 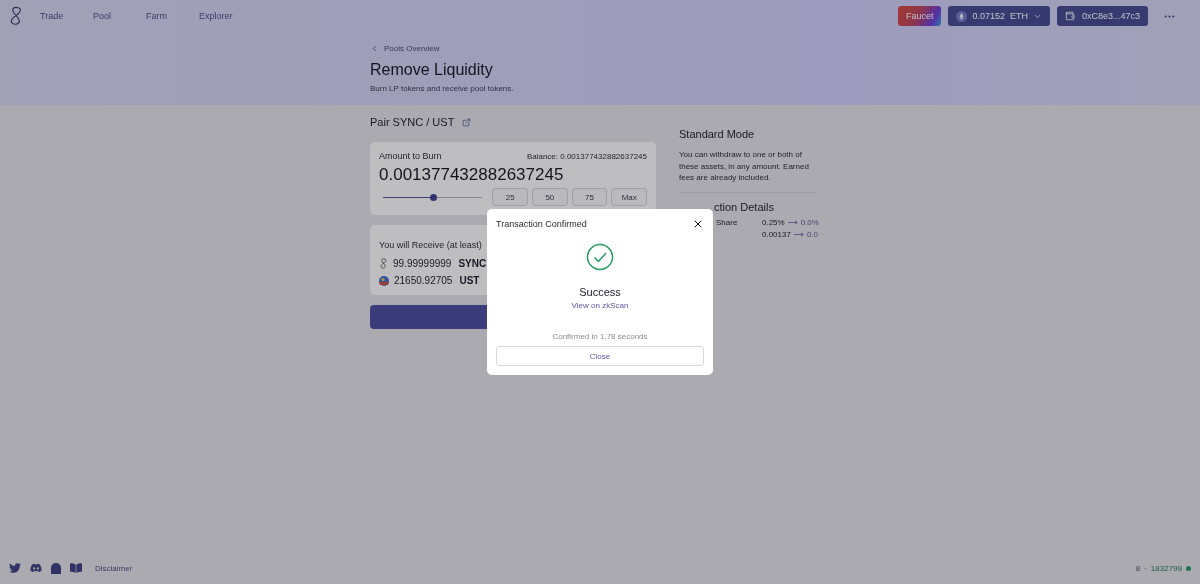 I want to click on nav-link: Trade, so click(x=66, y=16).